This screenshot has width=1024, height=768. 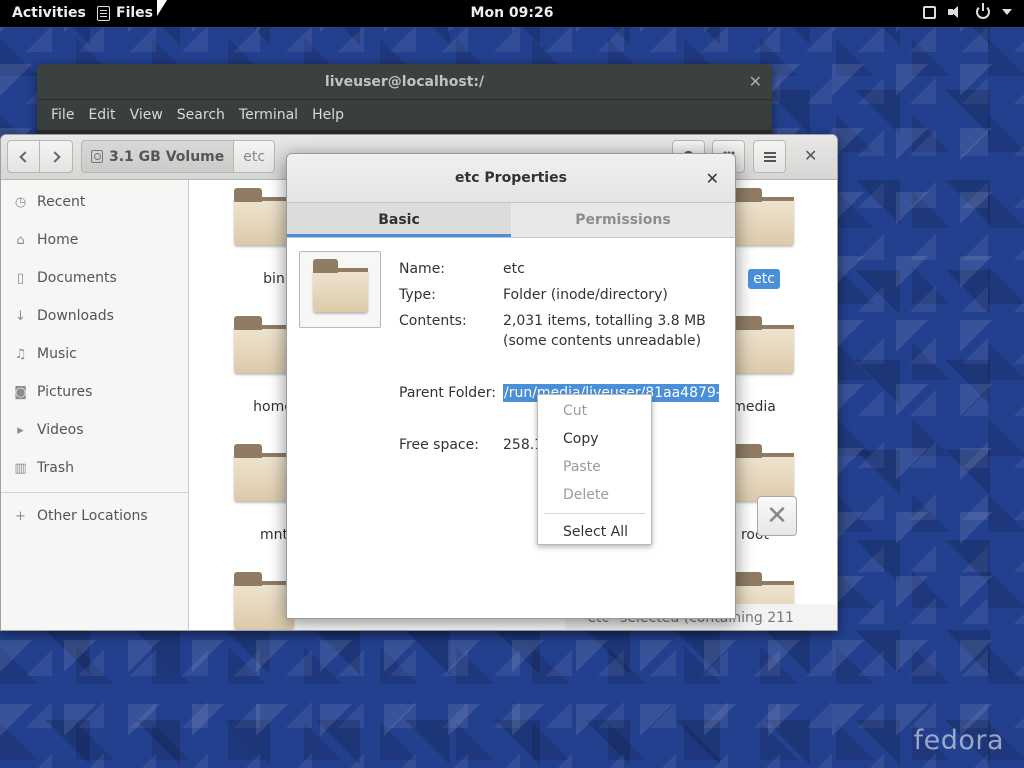 What do you see at coordinates (417, 295) in the screenshot?
I see `type-label: Type:` at bounding box center [417, 295].